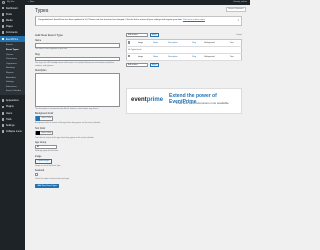 The width and height of the screenshot is (320, 250). What do you see at coordinates (40, 171) in the screenshot?
I see `featured-label: Featured` at bounding box center [40, 171].